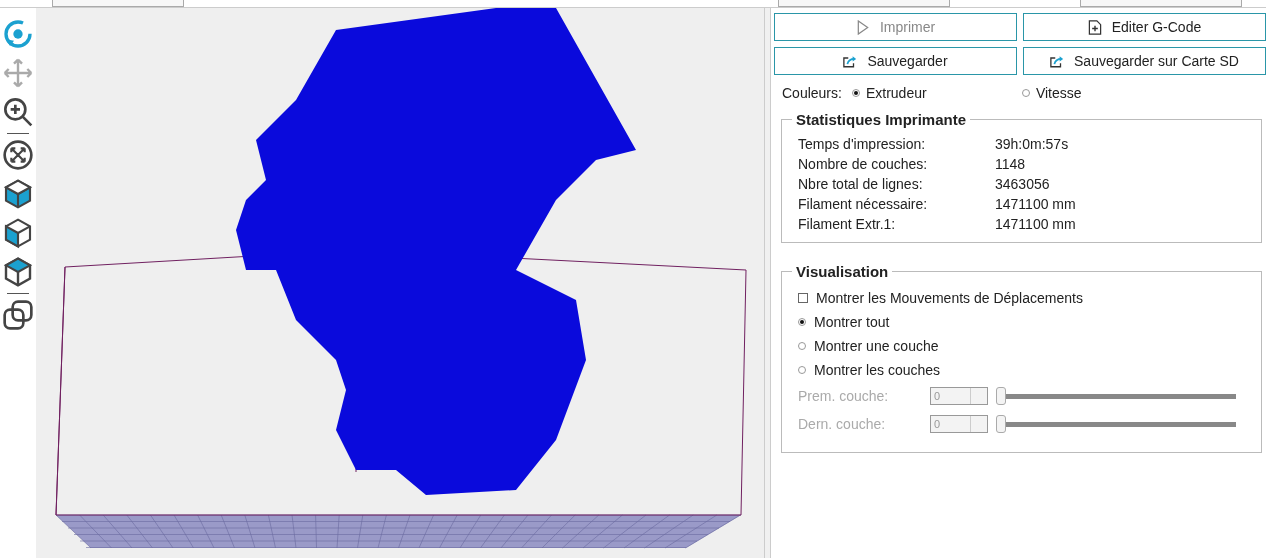  Describe the element at coordinates (17, 155) in the screenshot. I see `fit-icon` at that location.